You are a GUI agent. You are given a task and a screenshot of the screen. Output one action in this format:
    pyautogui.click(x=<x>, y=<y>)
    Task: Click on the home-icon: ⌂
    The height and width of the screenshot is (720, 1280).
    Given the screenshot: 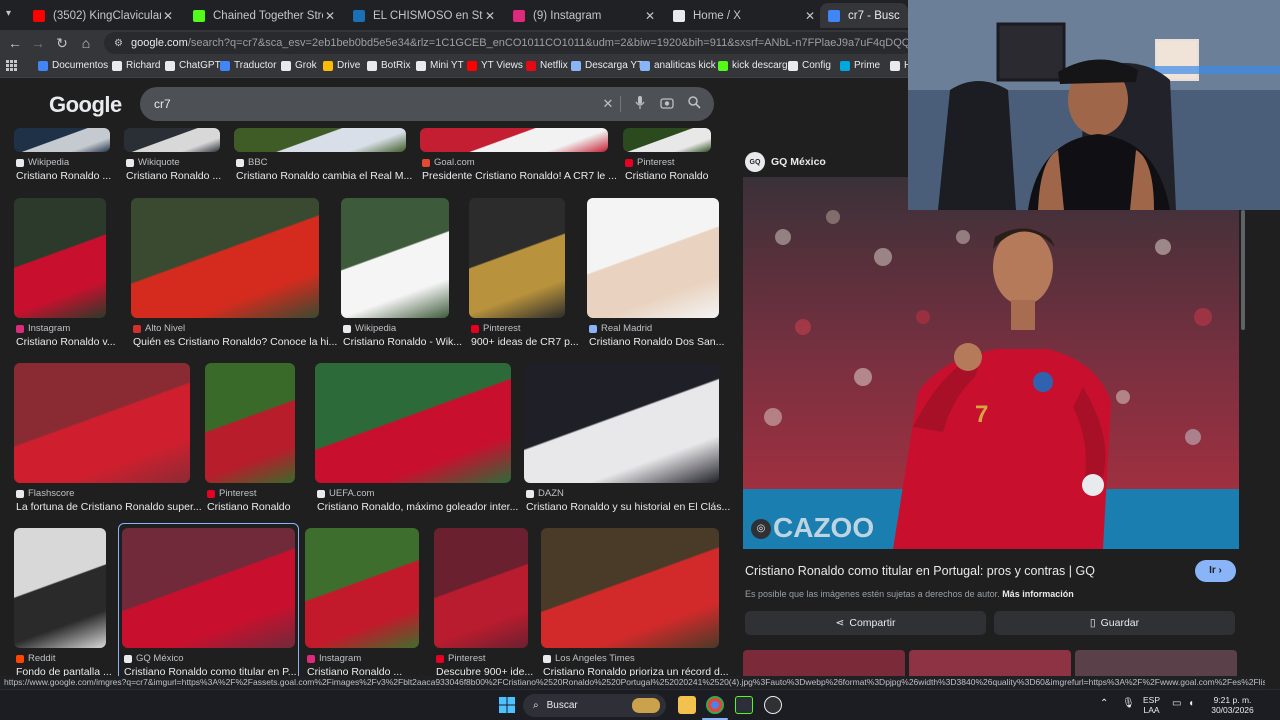 What is the action you would take?
    pyautogui.click(x=86, y=43)
    